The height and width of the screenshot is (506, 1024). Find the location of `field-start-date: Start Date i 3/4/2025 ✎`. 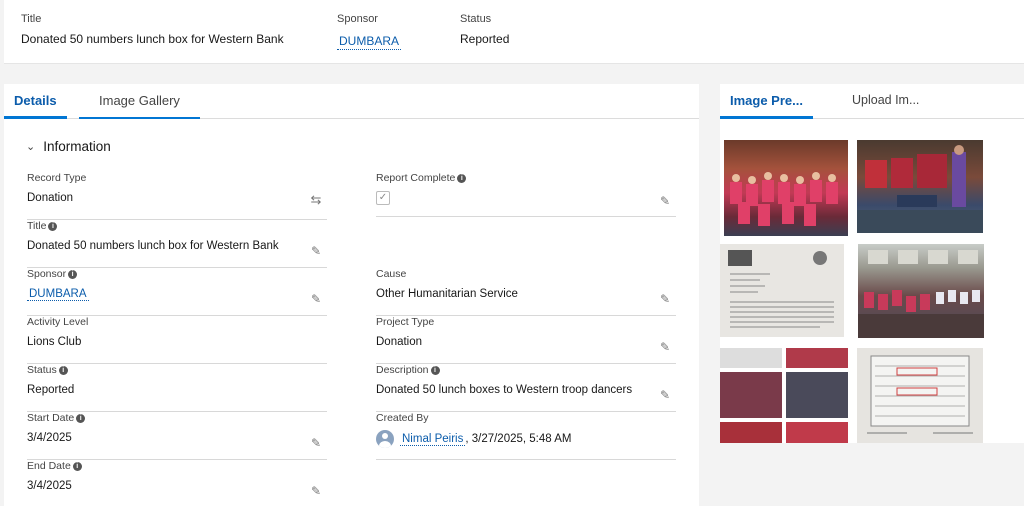

field-start-date: Start Date i 3/4/2025 ✎ is located at coordinates (177, 436).